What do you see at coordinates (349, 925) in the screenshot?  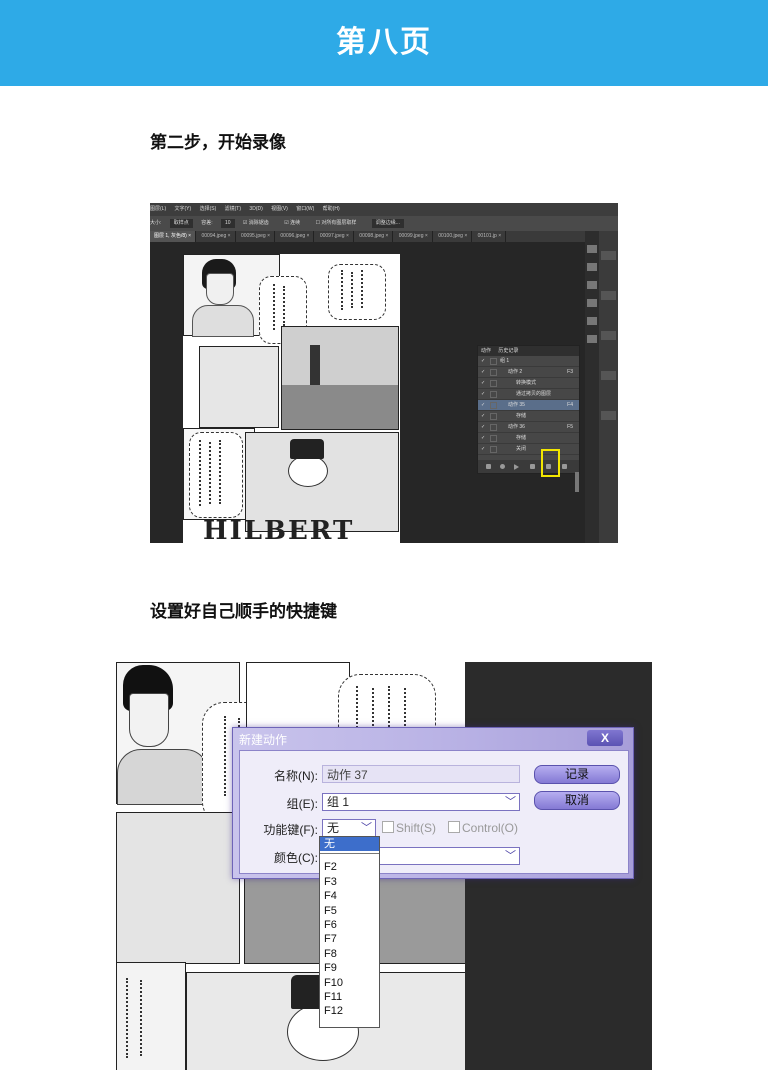 I see `dropdown-option: F6` at bounding box center [349, 925].